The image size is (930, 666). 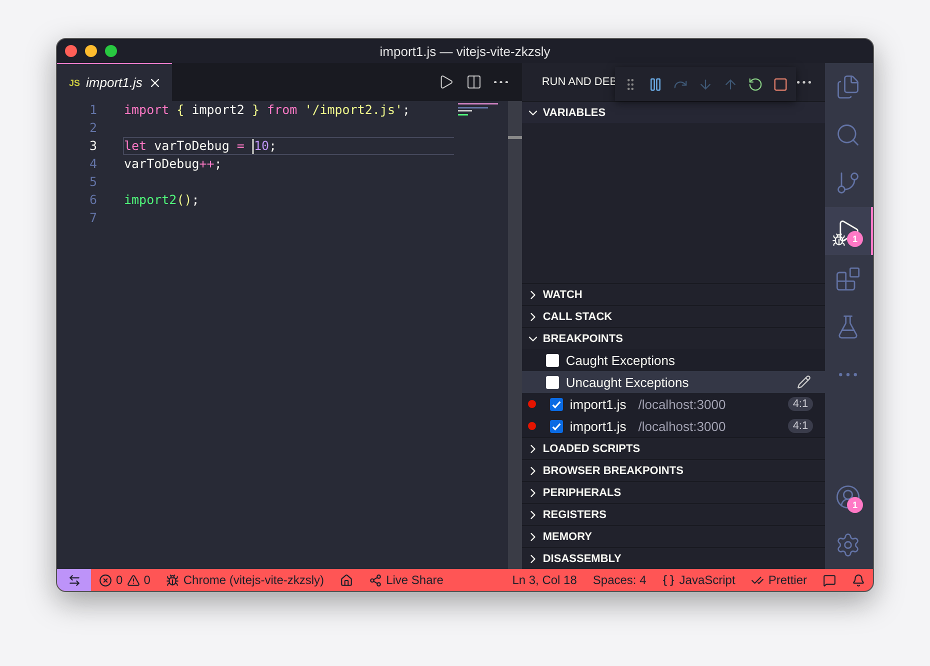 What do you see at coordinates (111, 51) in the screenshot?
I see `maximize-window-button` at bounding box center [111, 51].